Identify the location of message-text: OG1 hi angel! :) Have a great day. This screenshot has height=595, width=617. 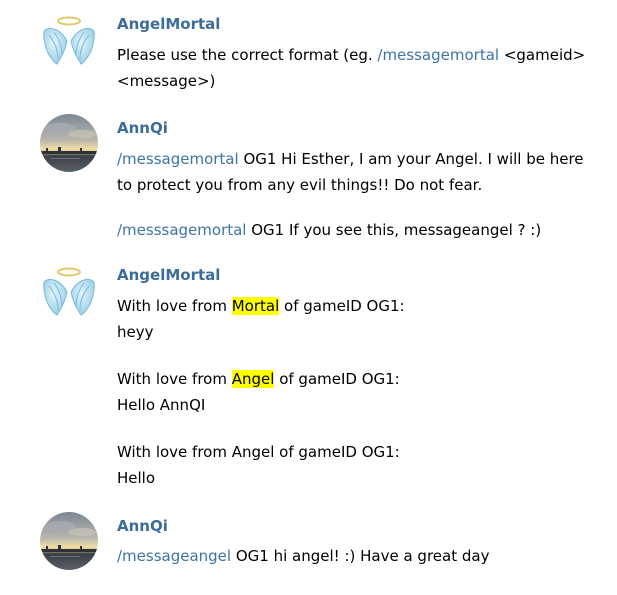
(360, 556).